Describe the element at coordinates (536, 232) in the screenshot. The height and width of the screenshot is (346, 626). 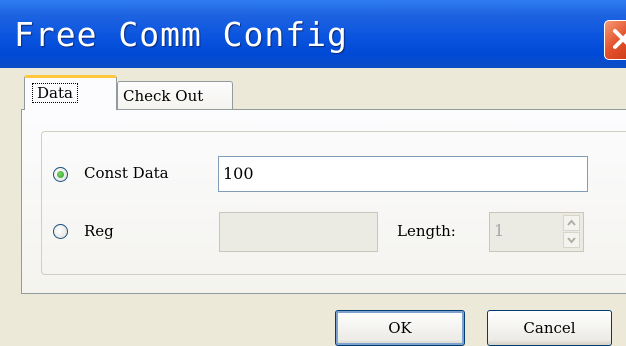
I see `length-stepper: 1` at that location.